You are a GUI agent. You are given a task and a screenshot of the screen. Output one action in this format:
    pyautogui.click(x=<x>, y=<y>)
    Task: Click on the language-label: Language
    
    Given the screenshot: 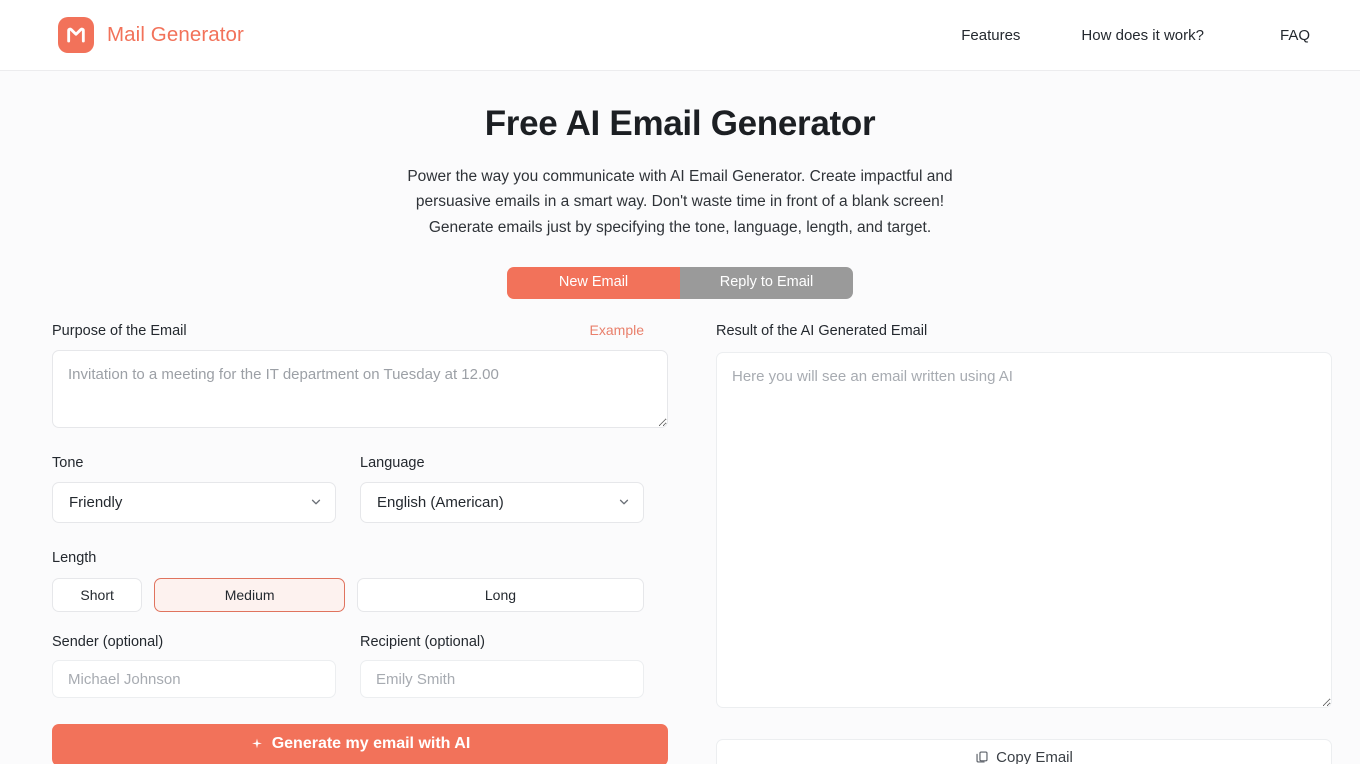 What is the action you would take?
    pyautogui.click(x=392, y=463)
    